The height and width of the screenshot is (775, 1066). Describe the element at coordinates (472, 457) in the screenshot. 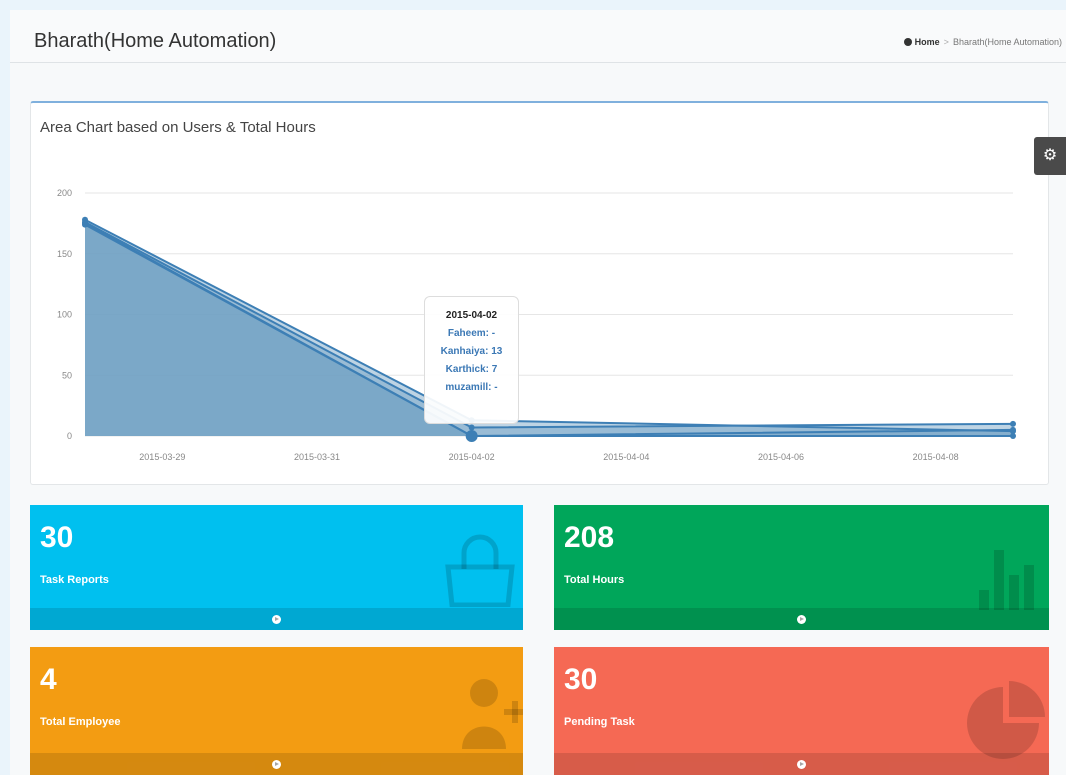

I see `x-tick-label: 2015-04-02` at that location.